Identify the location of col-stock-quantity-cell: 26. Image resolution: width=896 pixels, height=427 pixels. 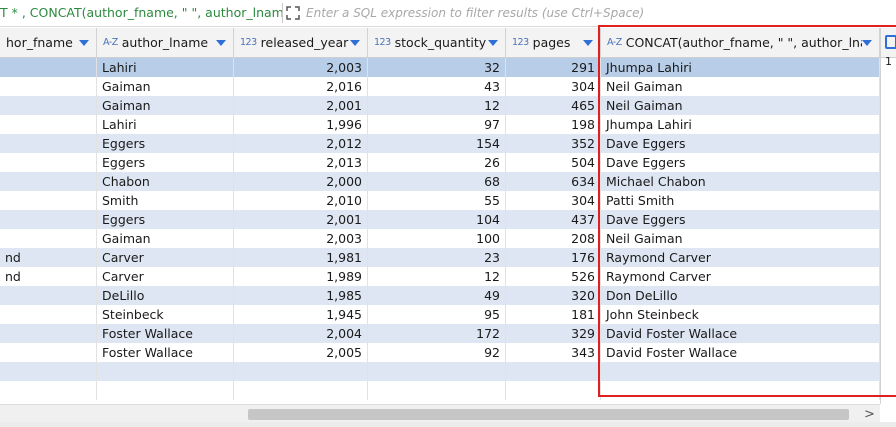
(437, 162).